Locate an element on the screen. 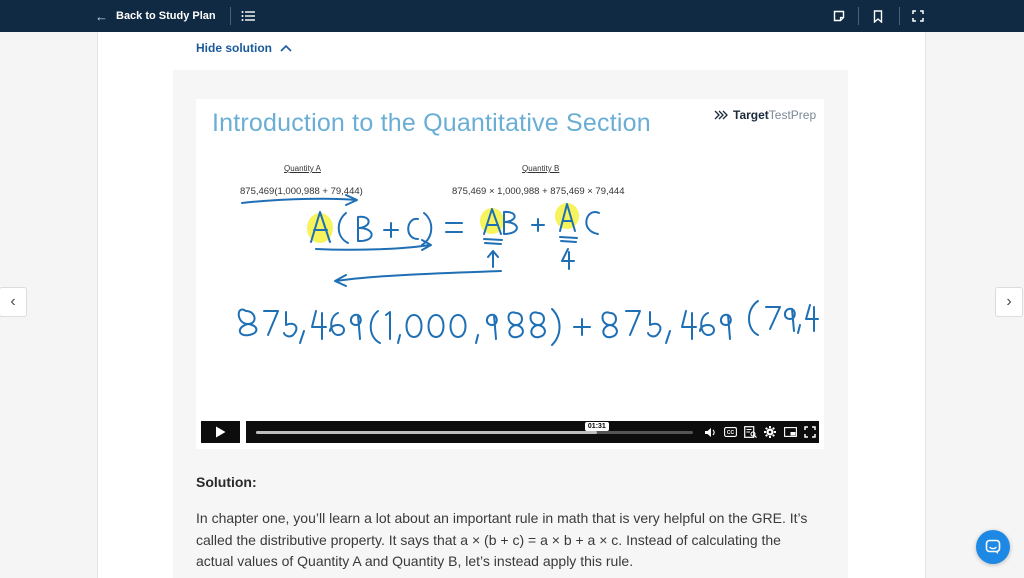  chevron-left-icon: ‹ is located at coordinates (13, 301).